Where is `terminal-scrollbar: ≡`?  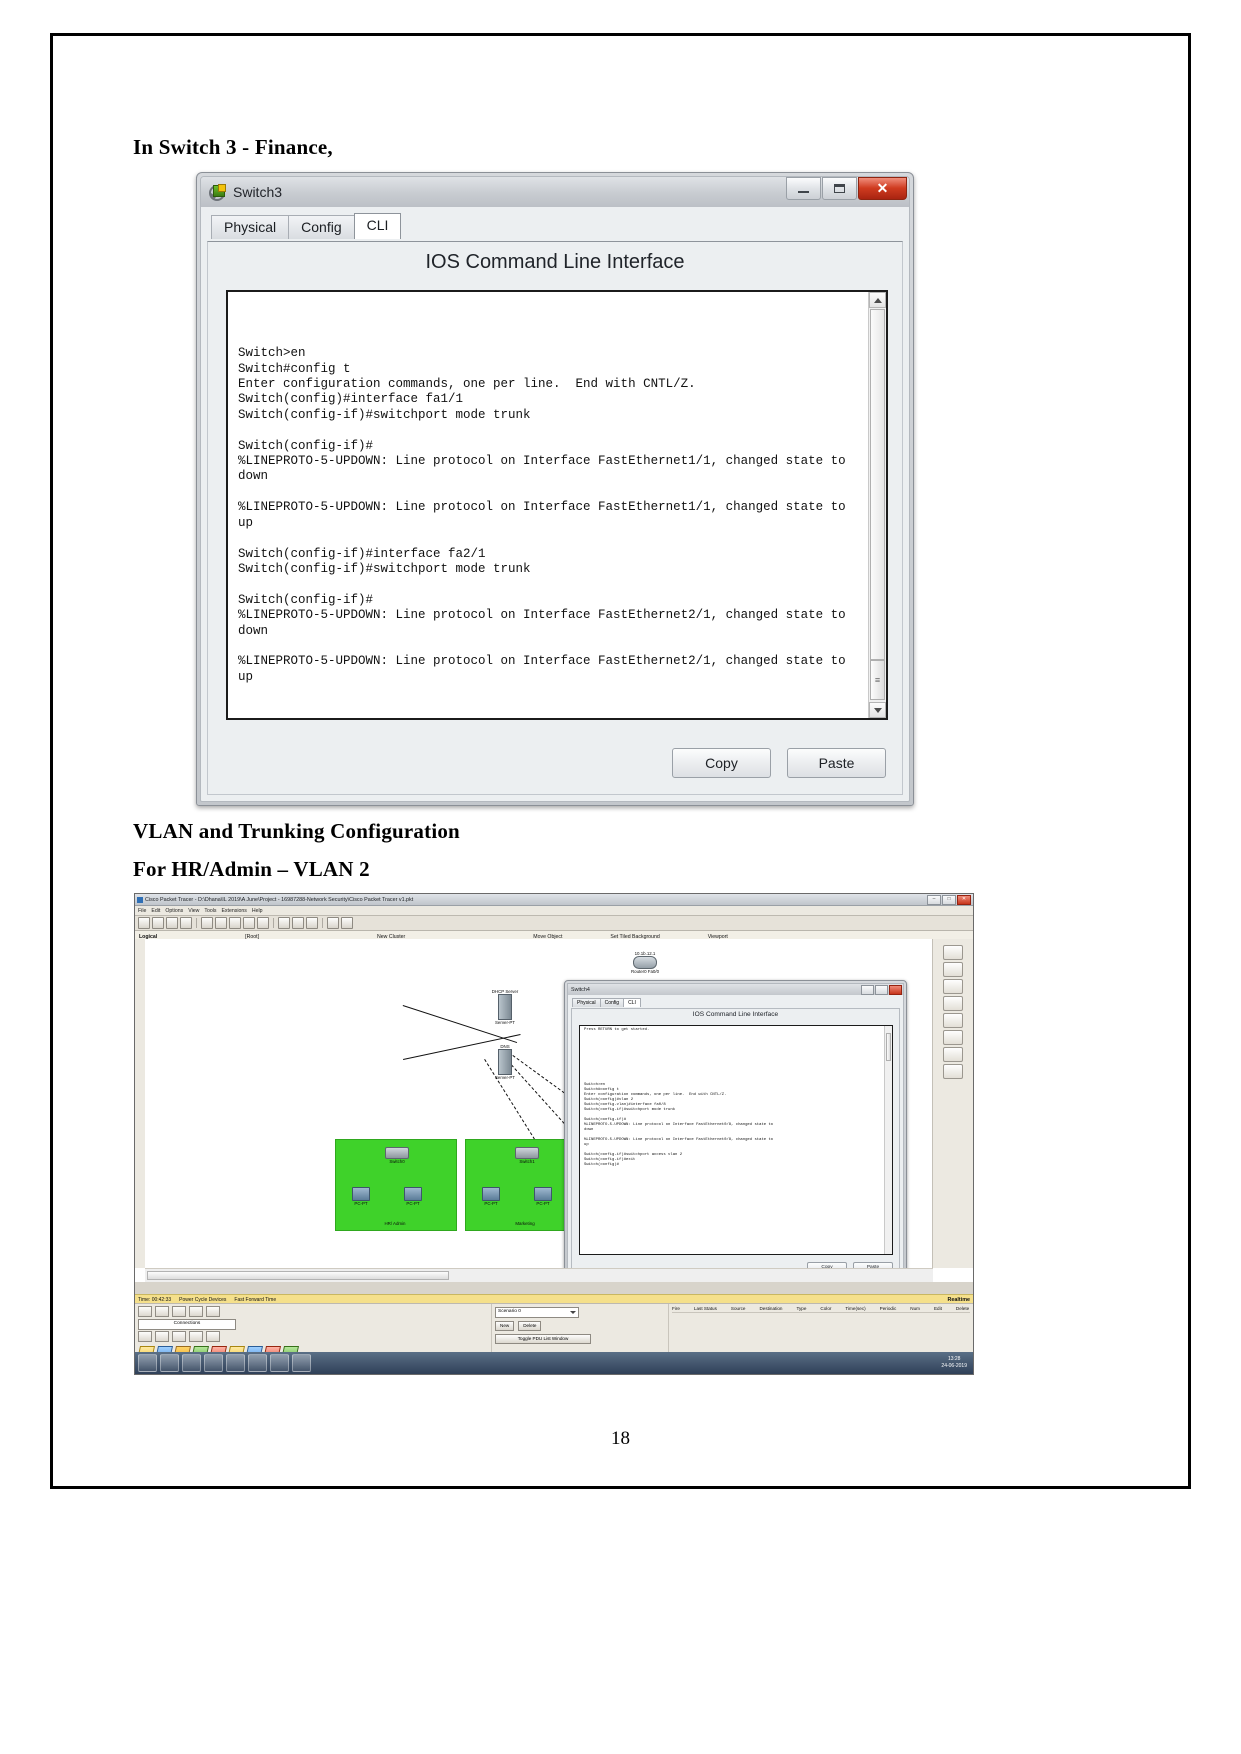 terminal-scrollbar: ≡ is located at coordinates (877, 505).